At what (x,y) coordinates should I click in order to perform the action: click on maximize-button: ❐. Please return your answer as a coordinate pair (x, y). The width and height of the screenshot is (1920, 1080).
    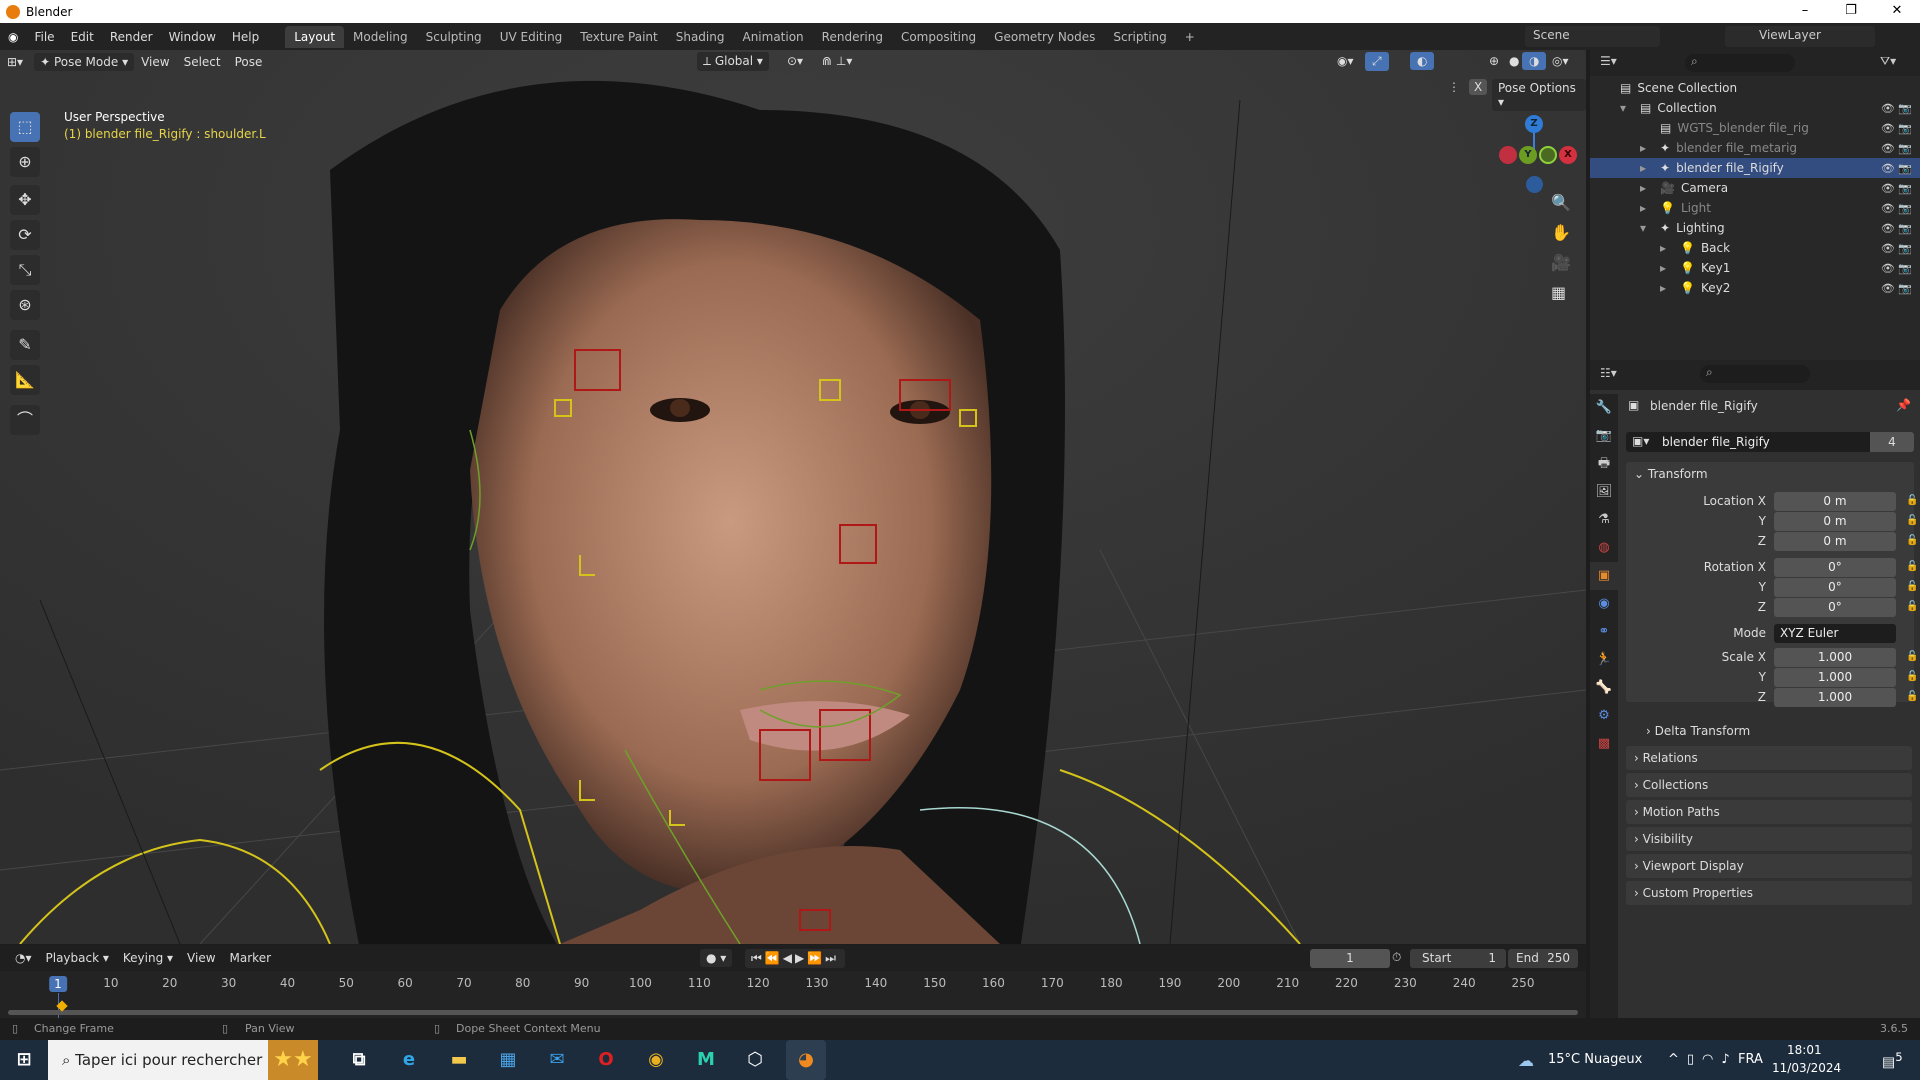
    Looking at the image, I should click on (1851, 11).